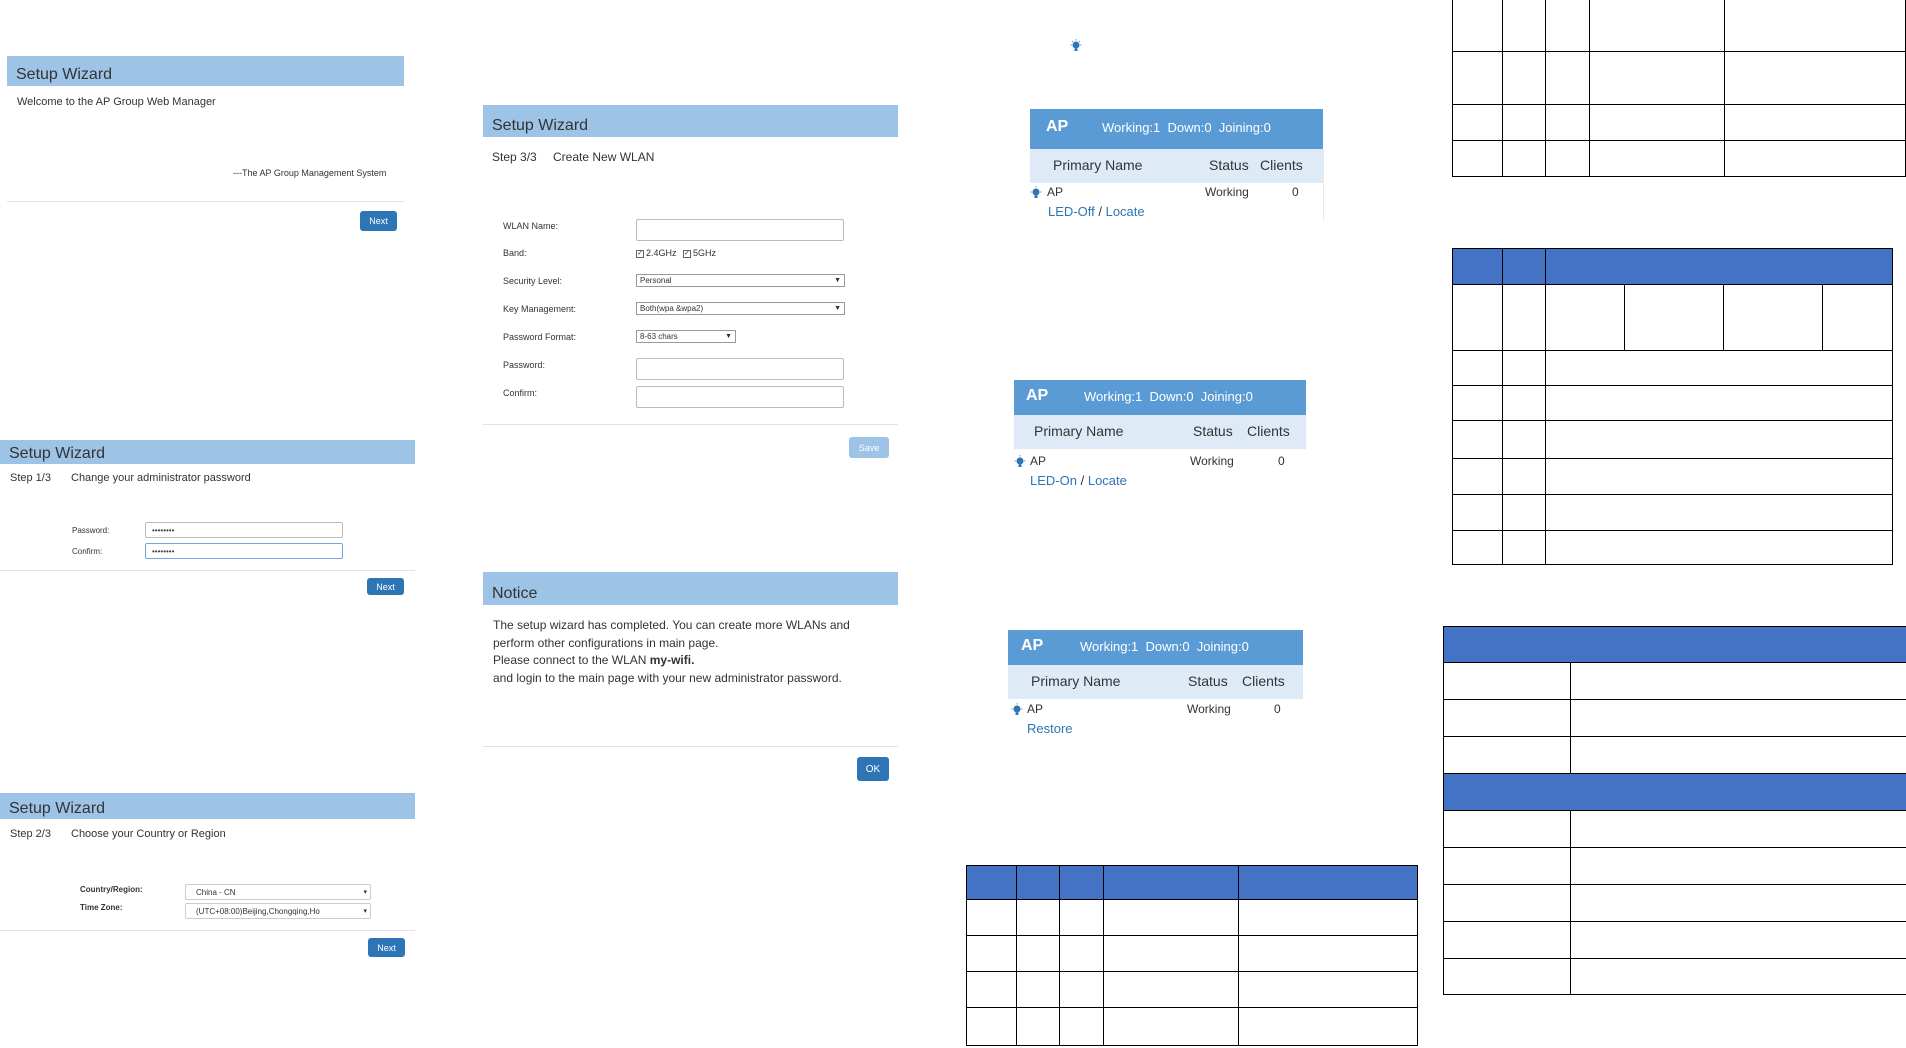  Describe the element at coordinates (1053, 480) in the screenshot. I see `led-on-link: LED-On` at that location.